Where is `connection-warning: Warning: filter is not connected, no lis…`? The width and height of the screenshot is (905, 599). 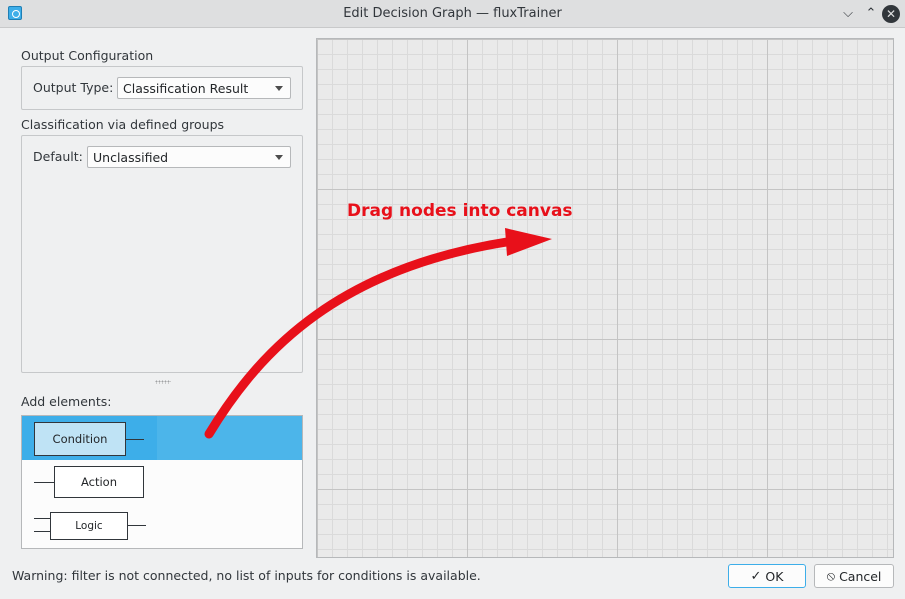
connection-warning: Warning: filter is not connected, no lis… is located at coordinates (246, 575).